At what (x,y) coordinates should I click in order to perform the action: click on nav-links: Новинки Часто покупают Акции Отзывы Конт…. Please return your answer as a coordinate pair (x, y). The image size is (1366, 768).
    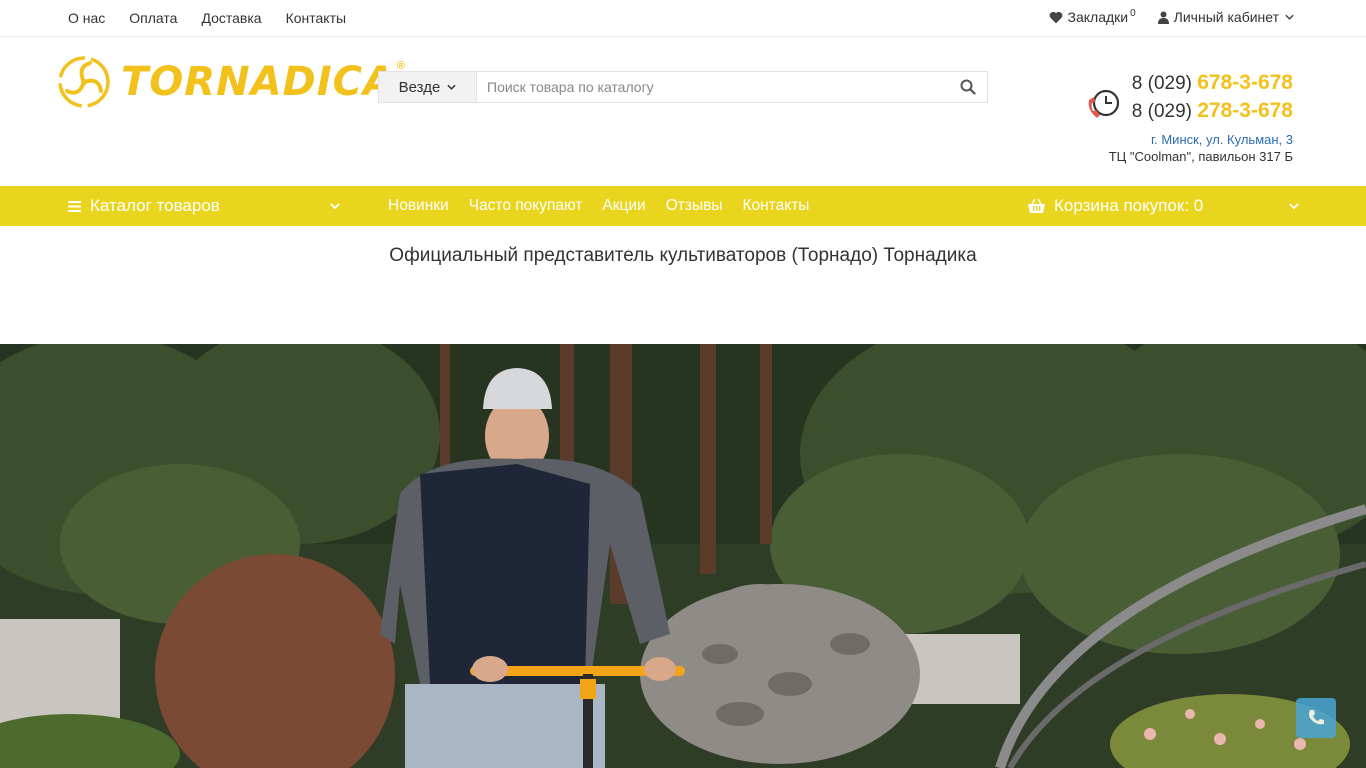
    Looking at the image, I should click on (608, 206).